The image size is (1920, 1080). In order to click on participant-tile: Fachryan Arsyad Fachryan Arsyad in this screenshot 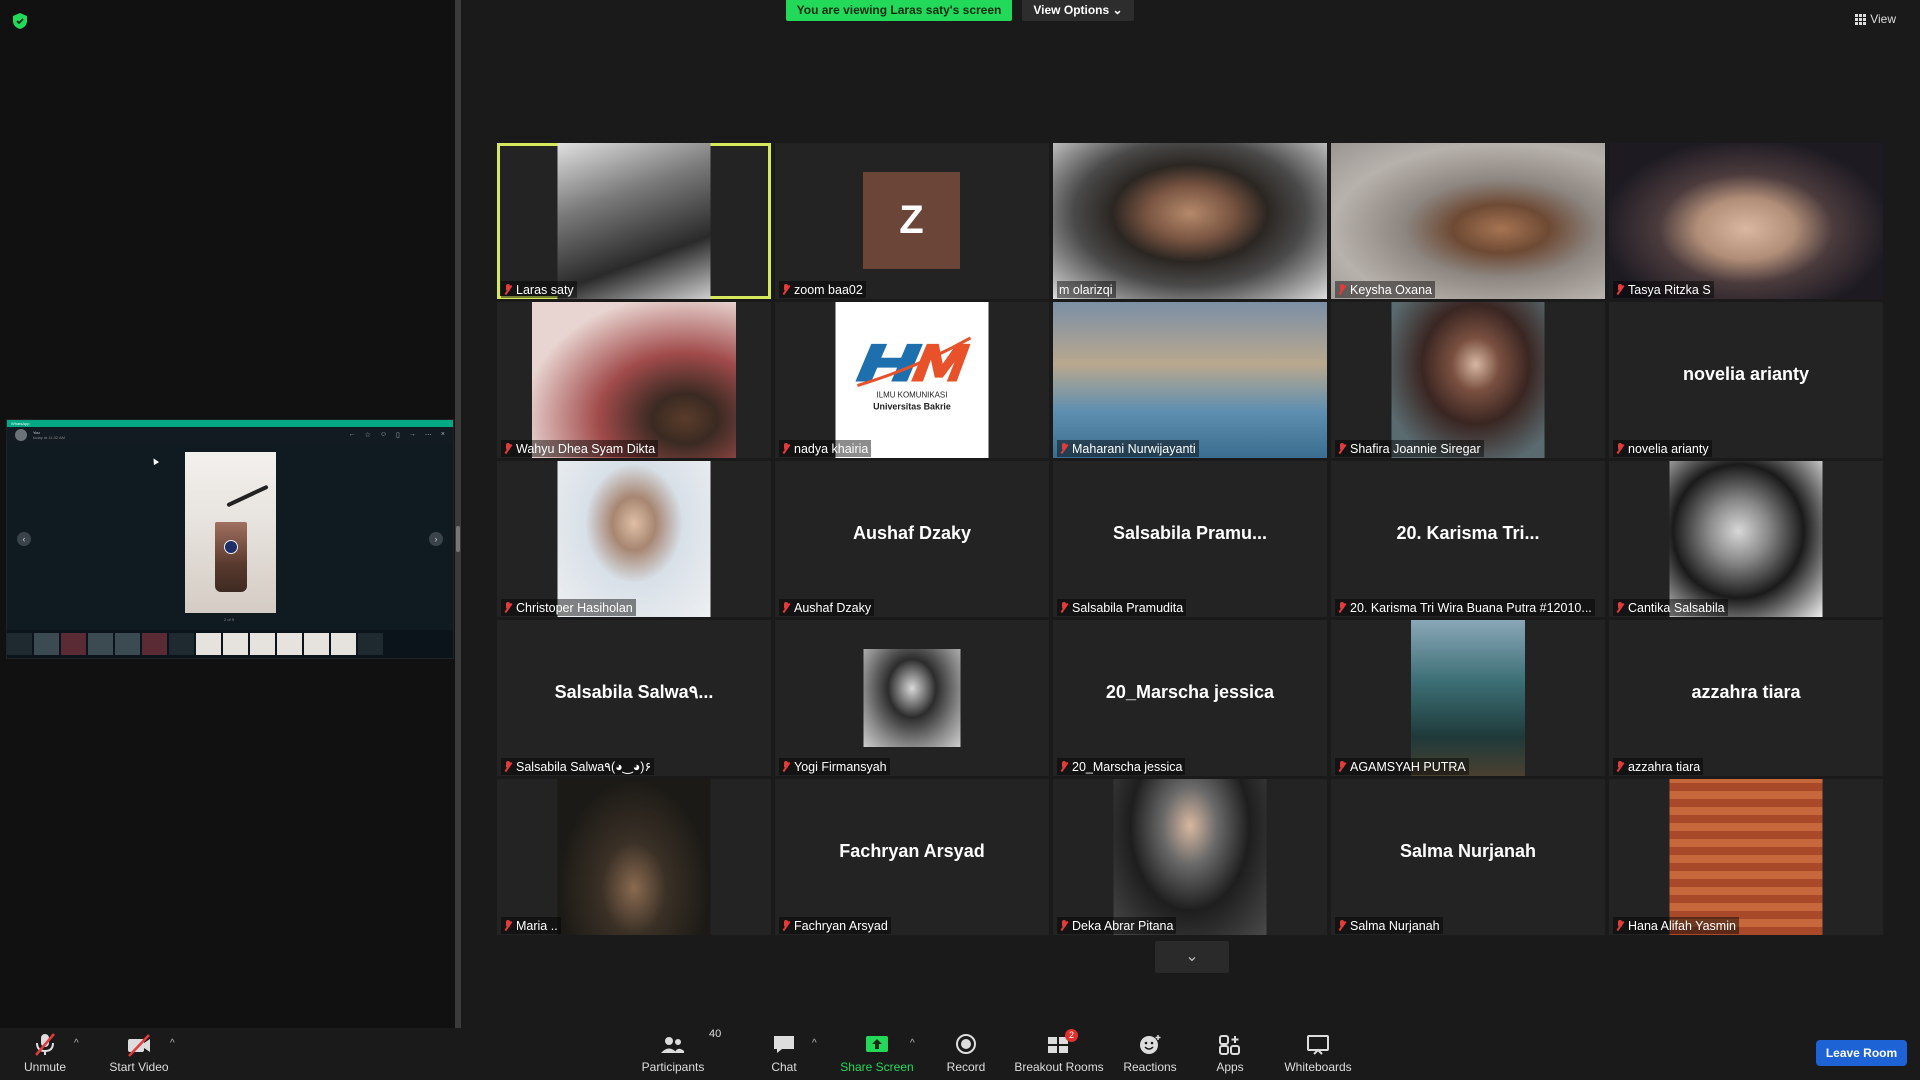, I will do `click(912, 857)`.